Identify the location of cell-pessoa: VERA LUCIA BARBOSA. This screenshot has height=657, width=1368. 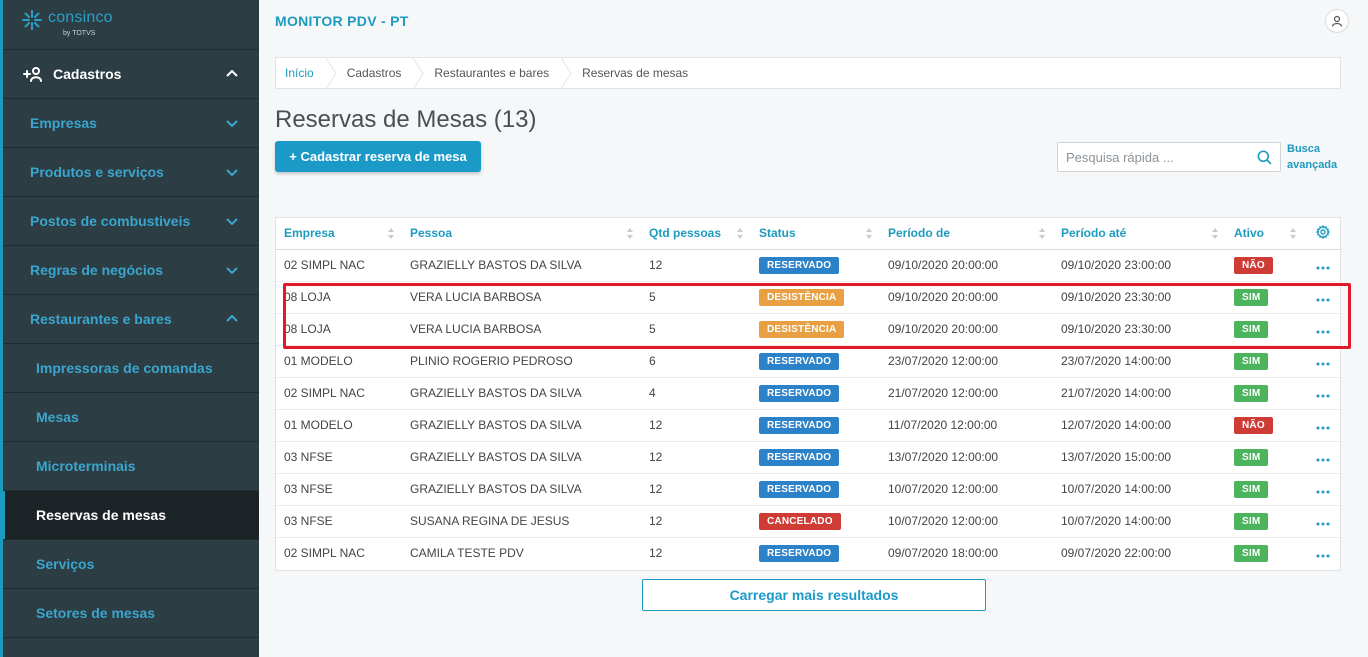
(521, 329).